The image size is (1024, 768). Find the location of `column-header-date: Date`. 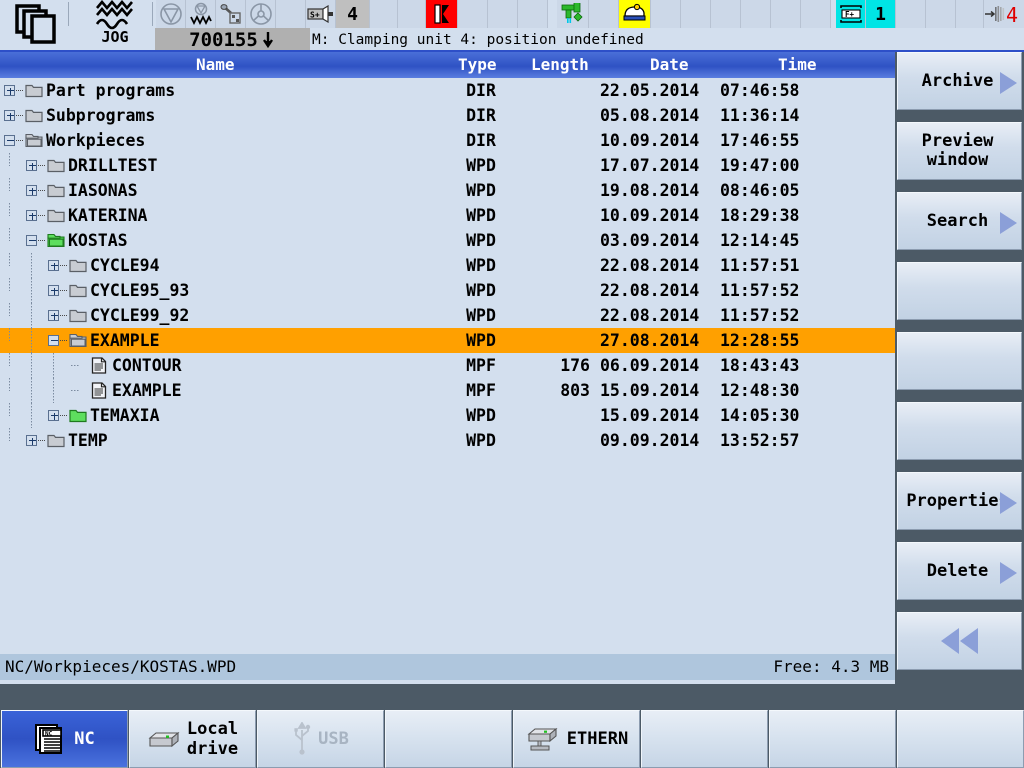

column-header-date: Date is located at coordinates (669, 64).